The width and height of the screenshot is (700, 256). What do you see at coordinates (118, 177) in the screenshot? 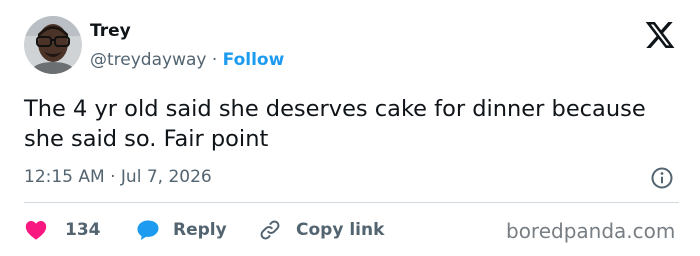
I see `tweet-meta: 12:15 AM · Jul 7, 2026` at bounding box center [118, 177].